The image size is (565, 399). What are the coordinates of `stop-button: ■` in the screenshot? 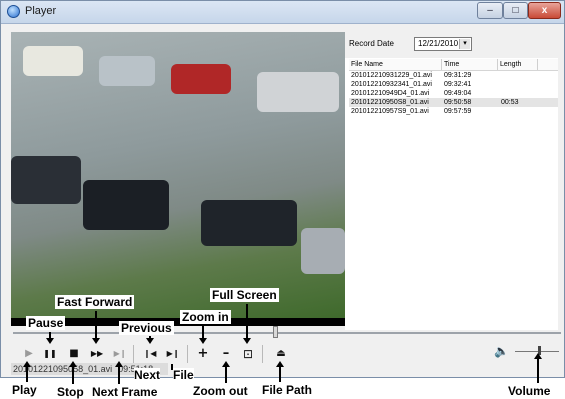 It's located at (74, 354).